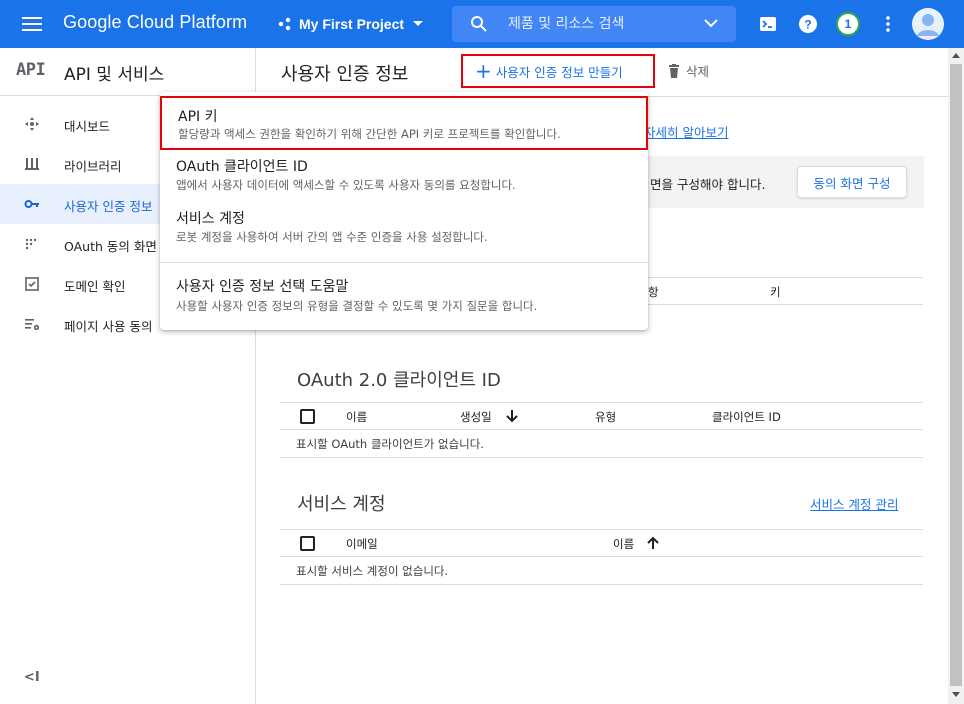 The image size is (964, 704). What do you see at coordinates (956, 694) in the screenshot?
I see `scroll-down-arrow-icon` at bounding box center [956, 694].